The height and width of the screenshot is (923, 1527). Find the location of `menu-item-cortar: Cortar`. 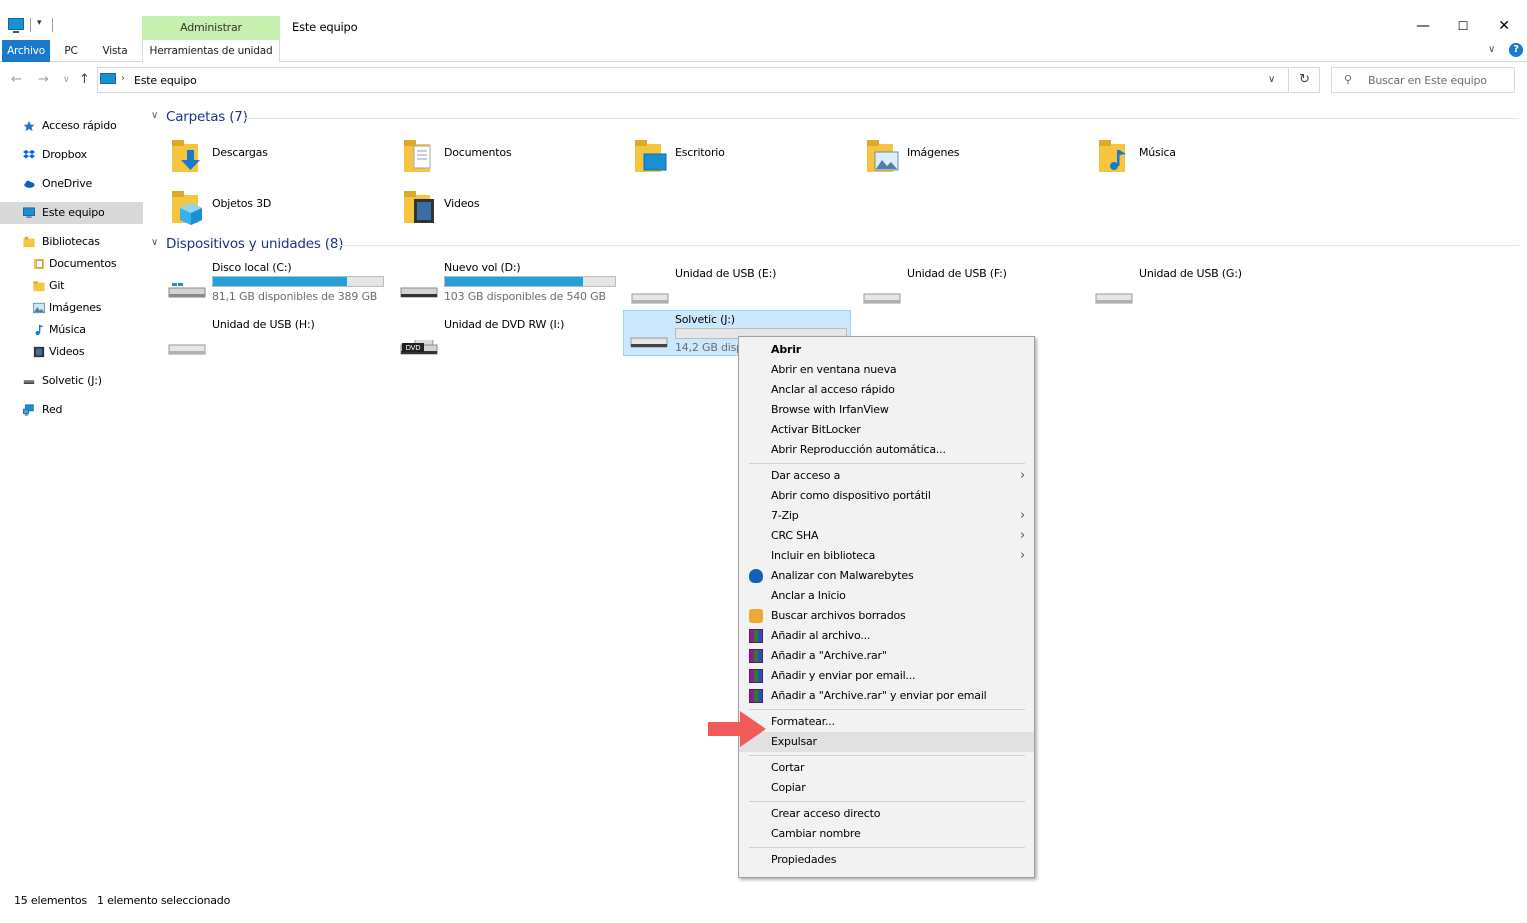

menu-item-cortar: Cortar is located at coordinates (886, 768).